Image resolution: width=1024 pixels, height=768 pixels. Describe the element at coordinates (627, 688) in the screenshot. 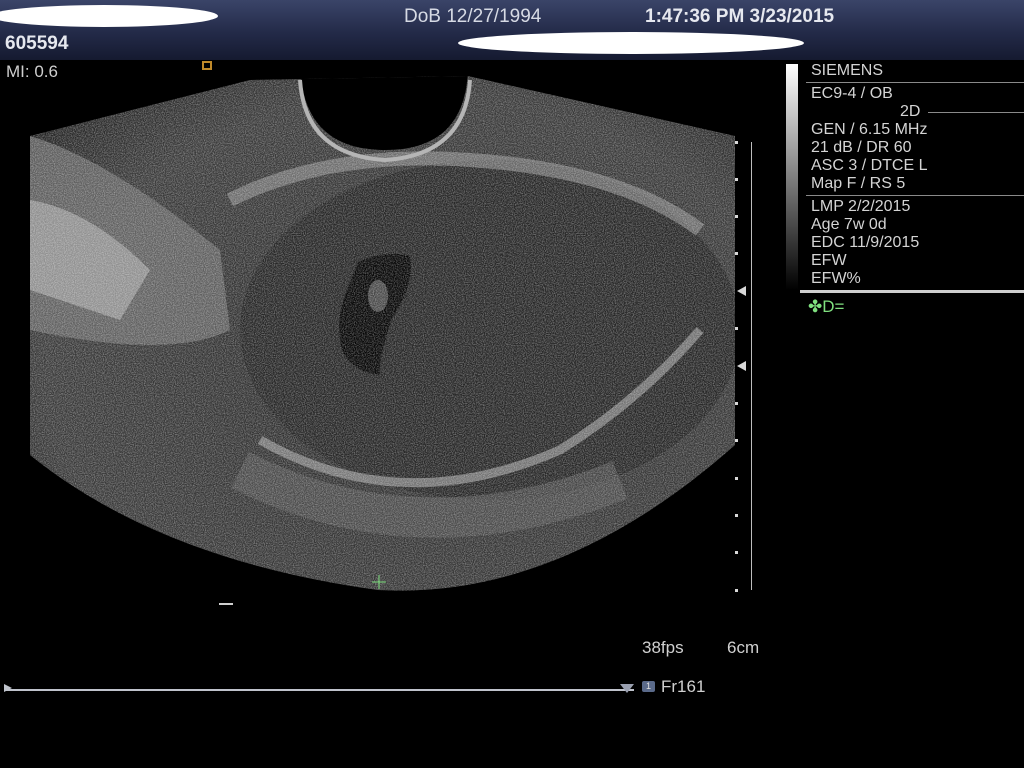

I see `cine-end-icon` at that location.